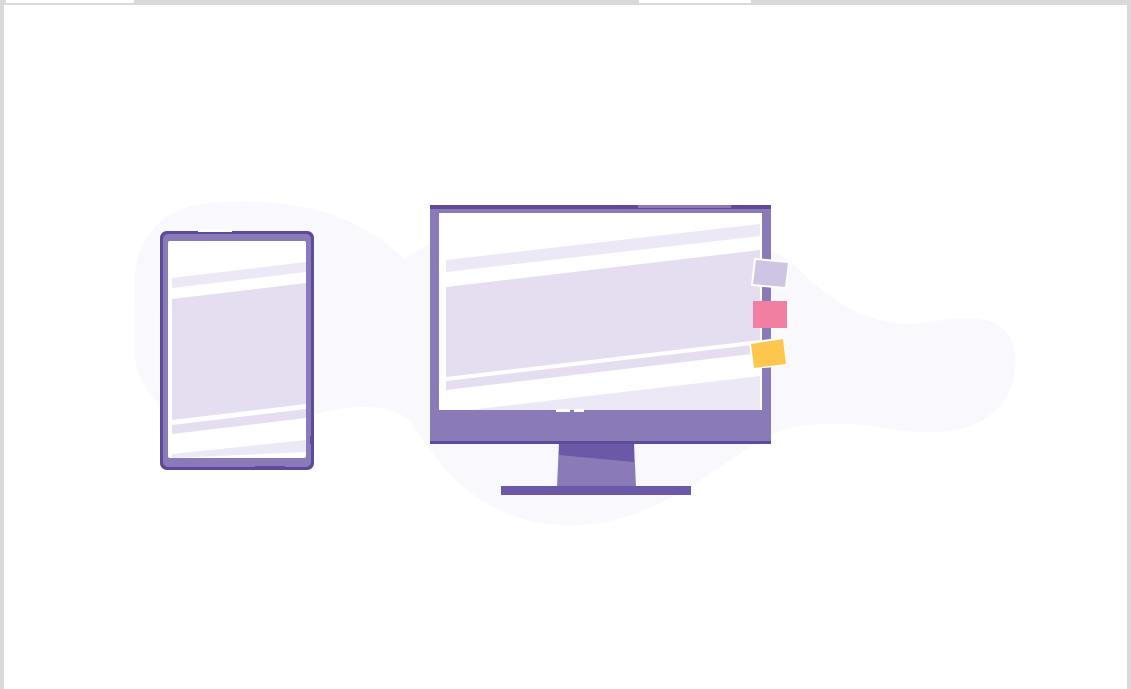 This screenshot has width=1131, height=689. What do you see at coordinates (312, 440) in the screenshot?
I see `tablet-side-mark` at bounding box center [312, 440].